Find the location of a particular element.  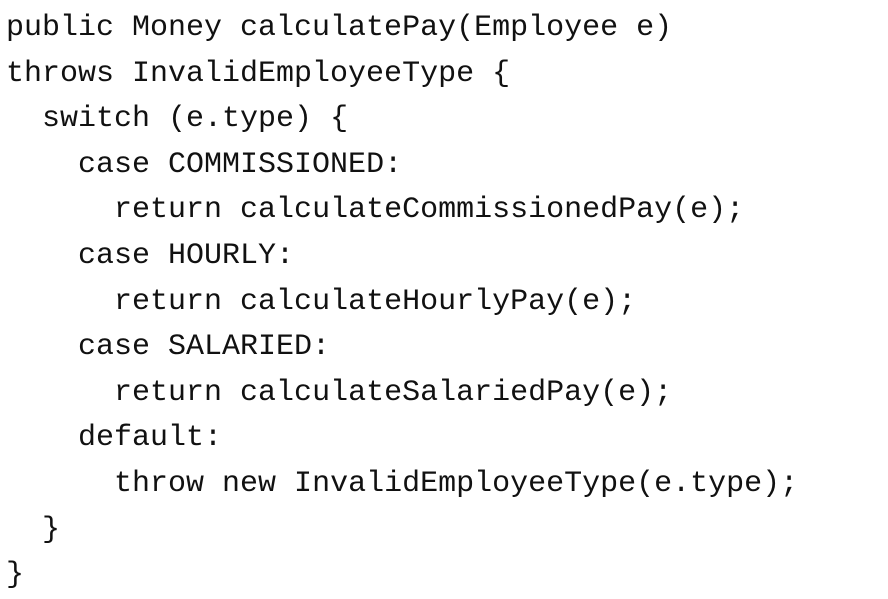

code-text: public Money calculatePay(Employee e) is located at coordinates (339, 28).